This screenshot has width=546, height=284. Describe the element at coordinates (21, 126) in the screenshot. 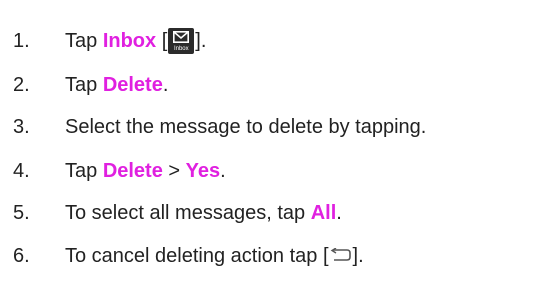

I see `step-number: 3.` at that location.